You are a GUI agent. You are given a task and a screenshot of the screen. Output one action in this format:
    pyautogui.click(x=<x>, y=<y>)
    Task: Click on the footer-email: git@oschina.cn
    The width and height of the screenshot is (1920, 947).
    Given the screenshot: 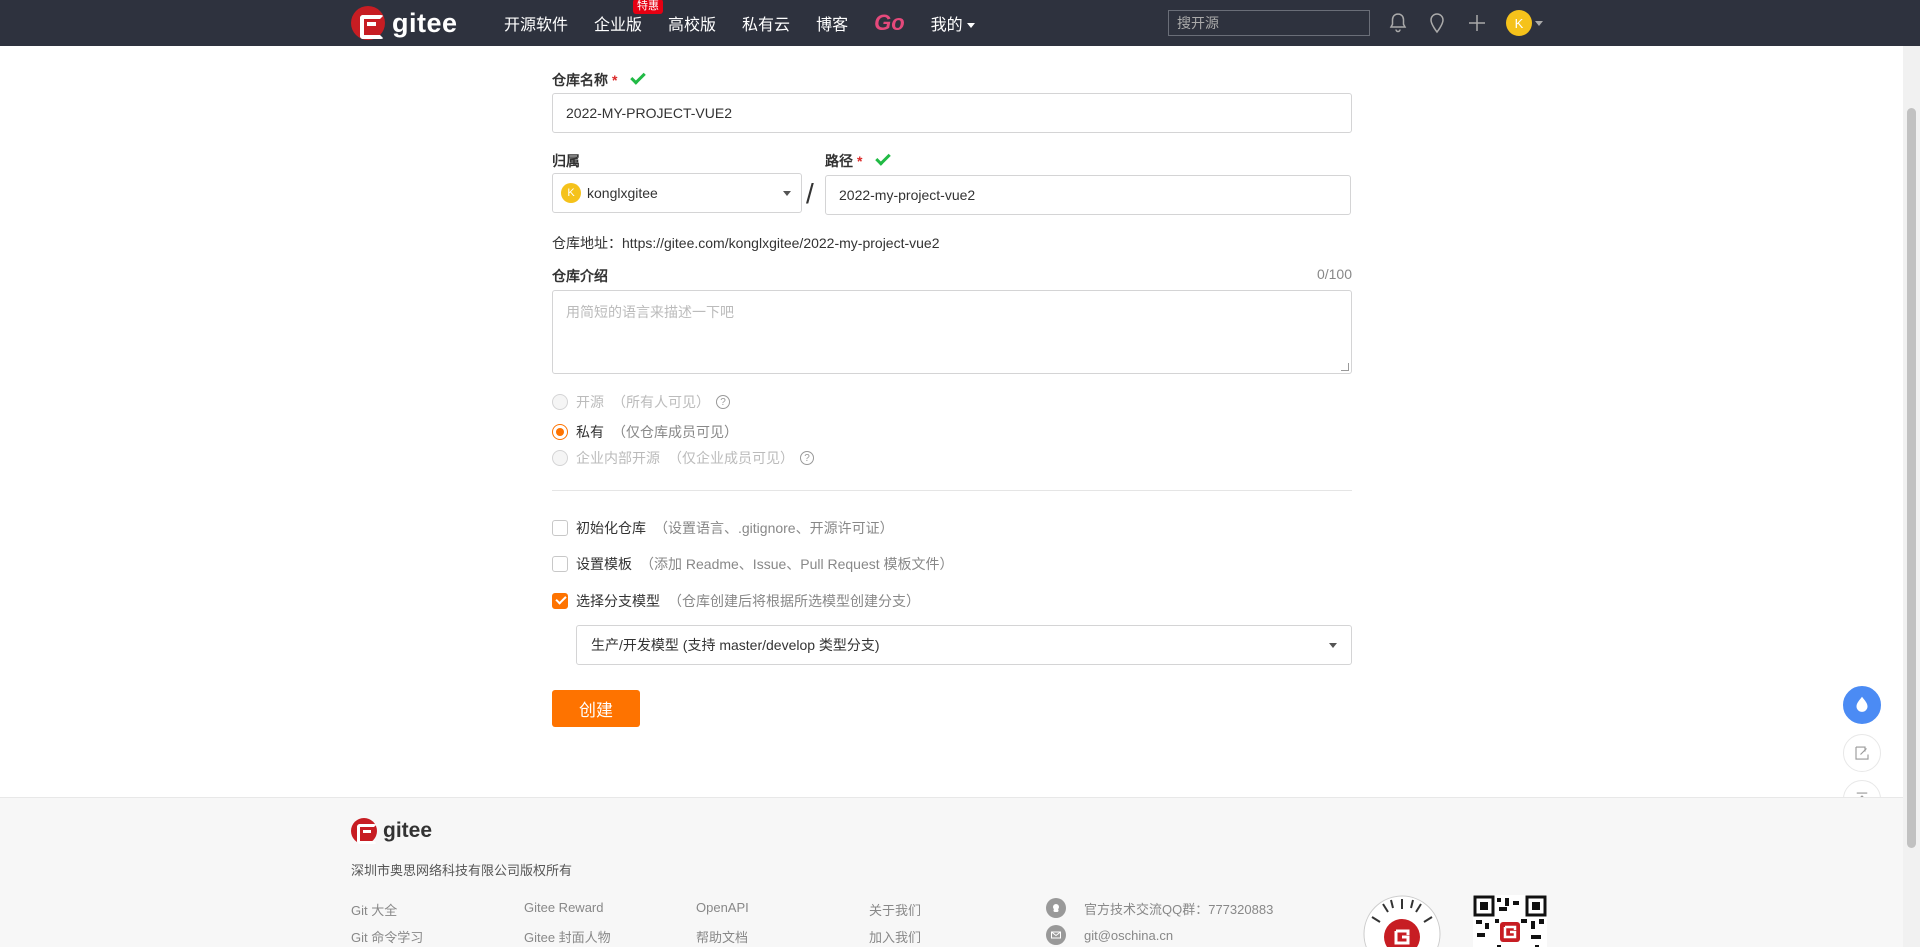 What is the action you would take?
    pyautogui.click(x=1109, y=935)
    